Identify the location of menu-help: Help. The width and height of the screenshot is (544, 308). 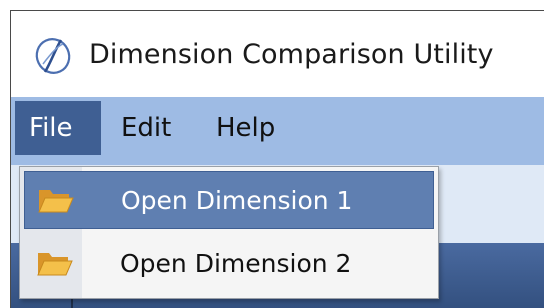
(256, 128).